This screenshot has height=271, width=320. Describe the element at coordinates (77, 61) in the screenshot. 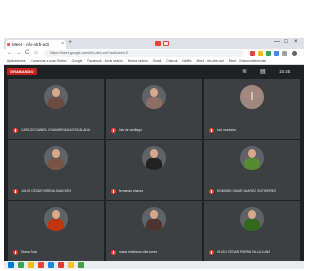

I see `bookmark-item: Google` at that location.